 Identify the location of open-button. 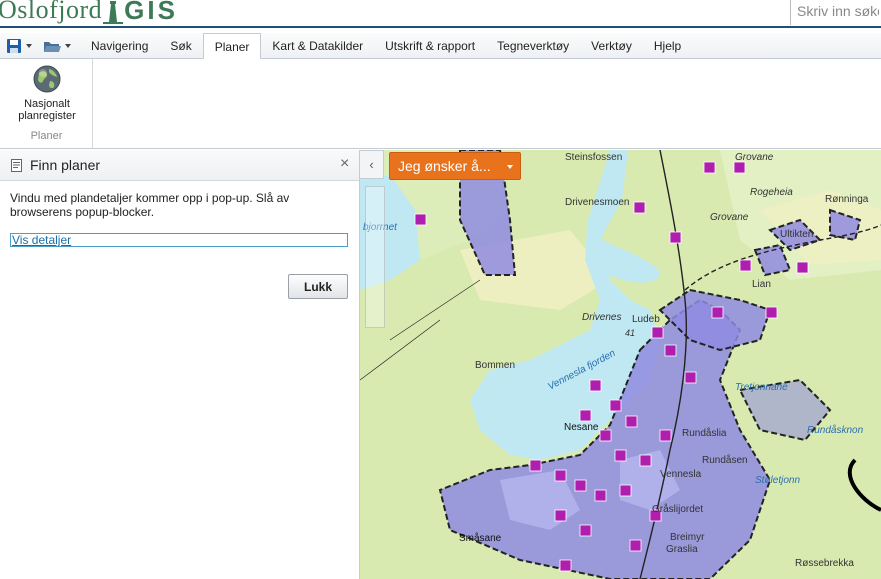
(57, 46).